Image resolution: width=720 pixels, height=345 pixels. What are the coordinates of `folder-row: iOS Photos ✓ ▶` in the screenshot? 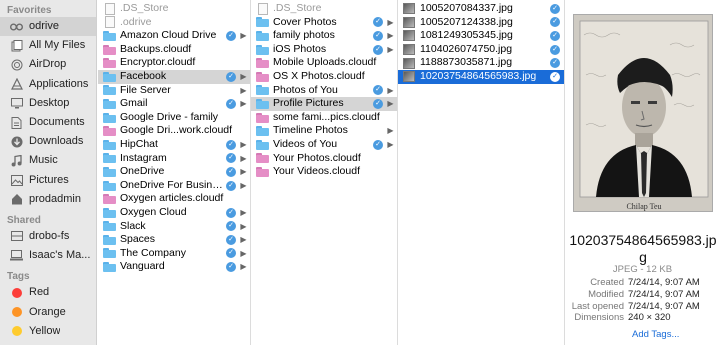 It's located at (324, 50).